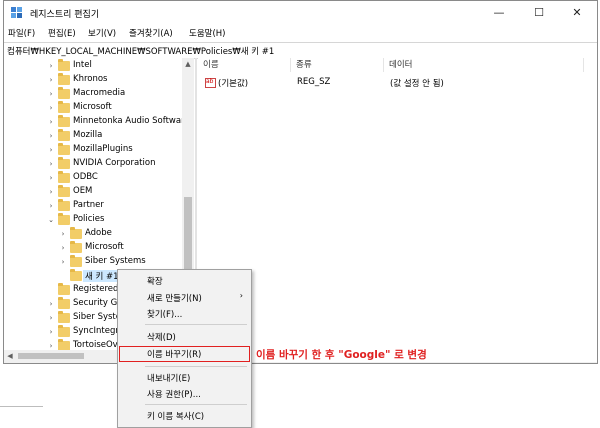  I want to click on menu-file: 파일(F), so click(21, 33).